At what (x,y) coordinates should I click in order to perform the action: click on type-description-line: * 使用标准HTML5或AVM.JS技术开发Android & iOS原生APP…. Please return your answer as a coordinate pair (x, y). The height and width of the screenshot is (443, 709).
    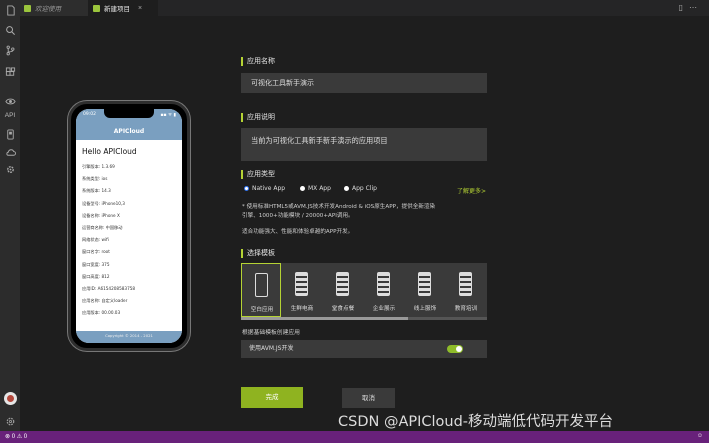
    Looking at the image, I should click on (339, 207).